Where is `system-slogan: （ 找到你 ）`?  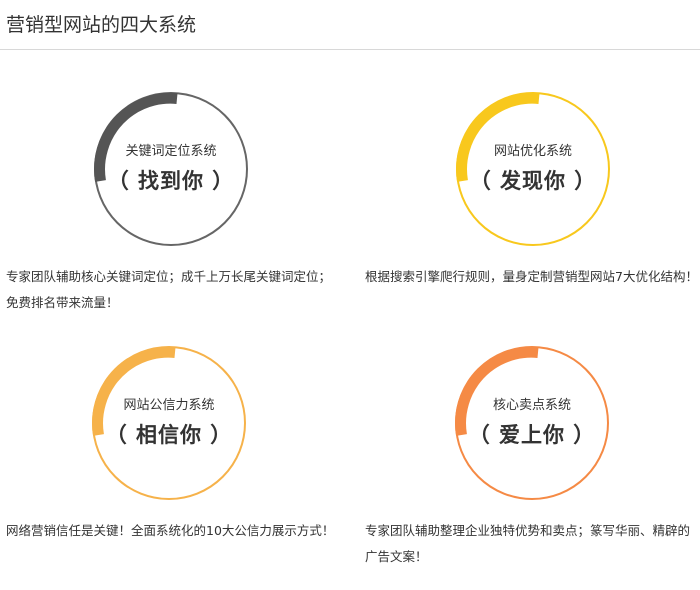 system-slogan: （ 找到你 ） is located at coordinates (171, 181).